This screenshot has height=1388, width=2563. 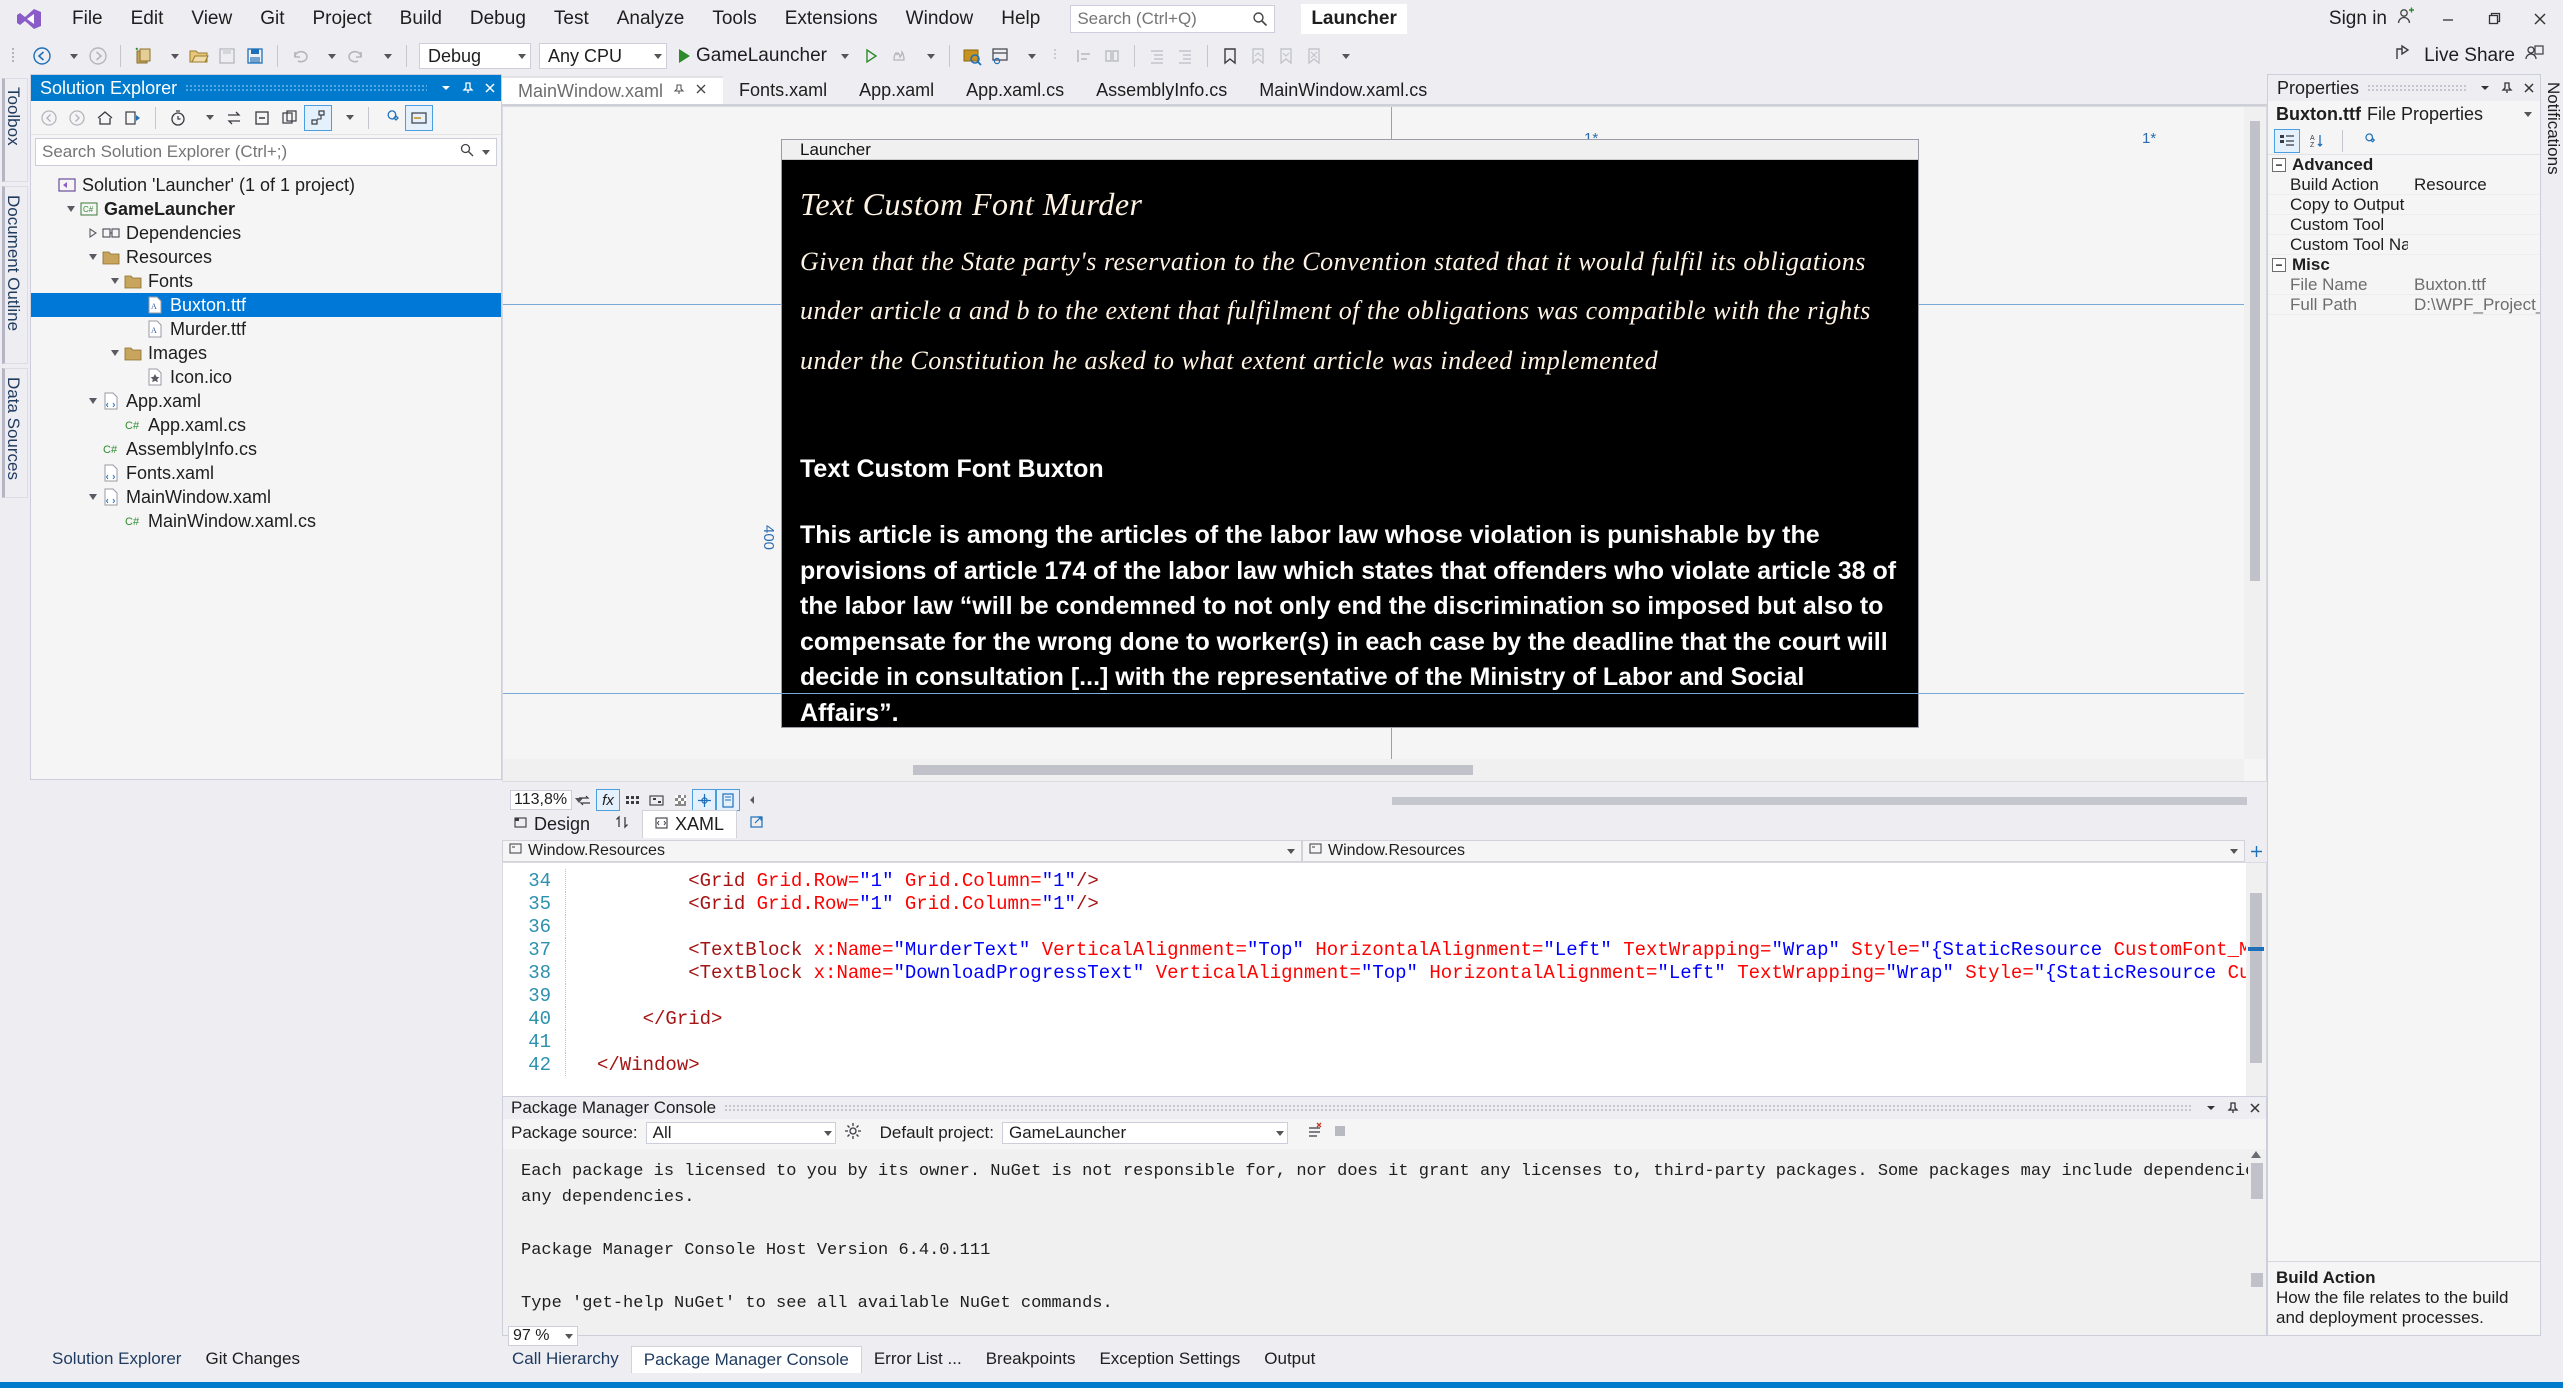 I want to click on default-project-combo: GameLauncher, so click(x=1144, y=1133).